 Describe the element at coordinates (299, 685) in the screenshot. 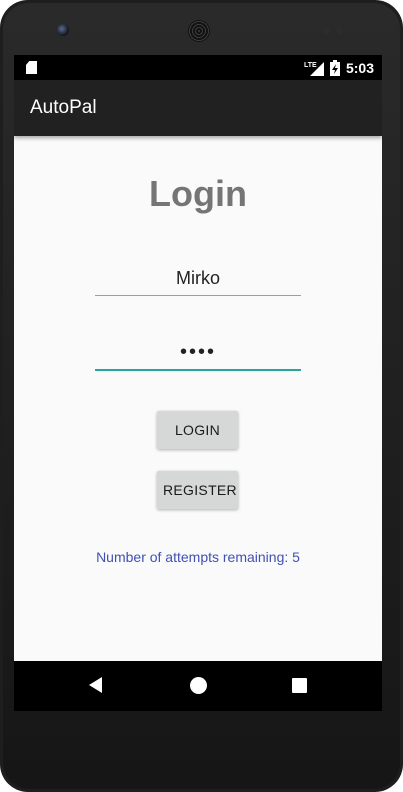

I see `recents-icon` at that location.